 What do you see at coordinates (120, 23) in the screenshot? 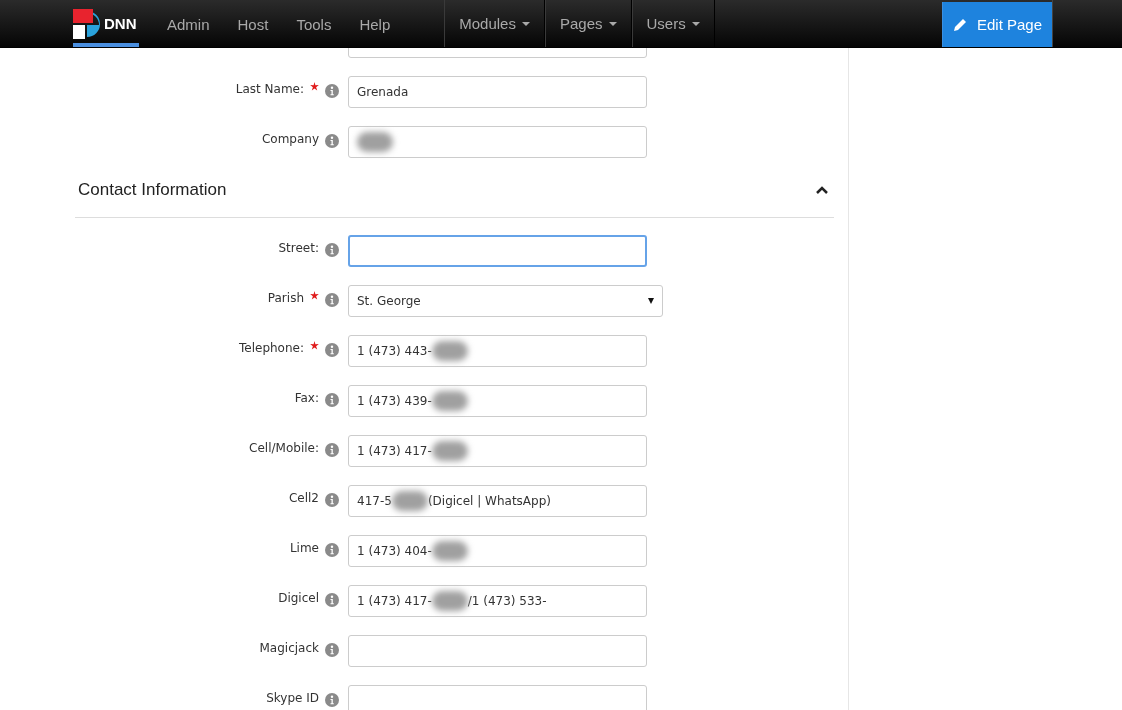
I see `logo-text: DNN` at bounding box center [120, 23].